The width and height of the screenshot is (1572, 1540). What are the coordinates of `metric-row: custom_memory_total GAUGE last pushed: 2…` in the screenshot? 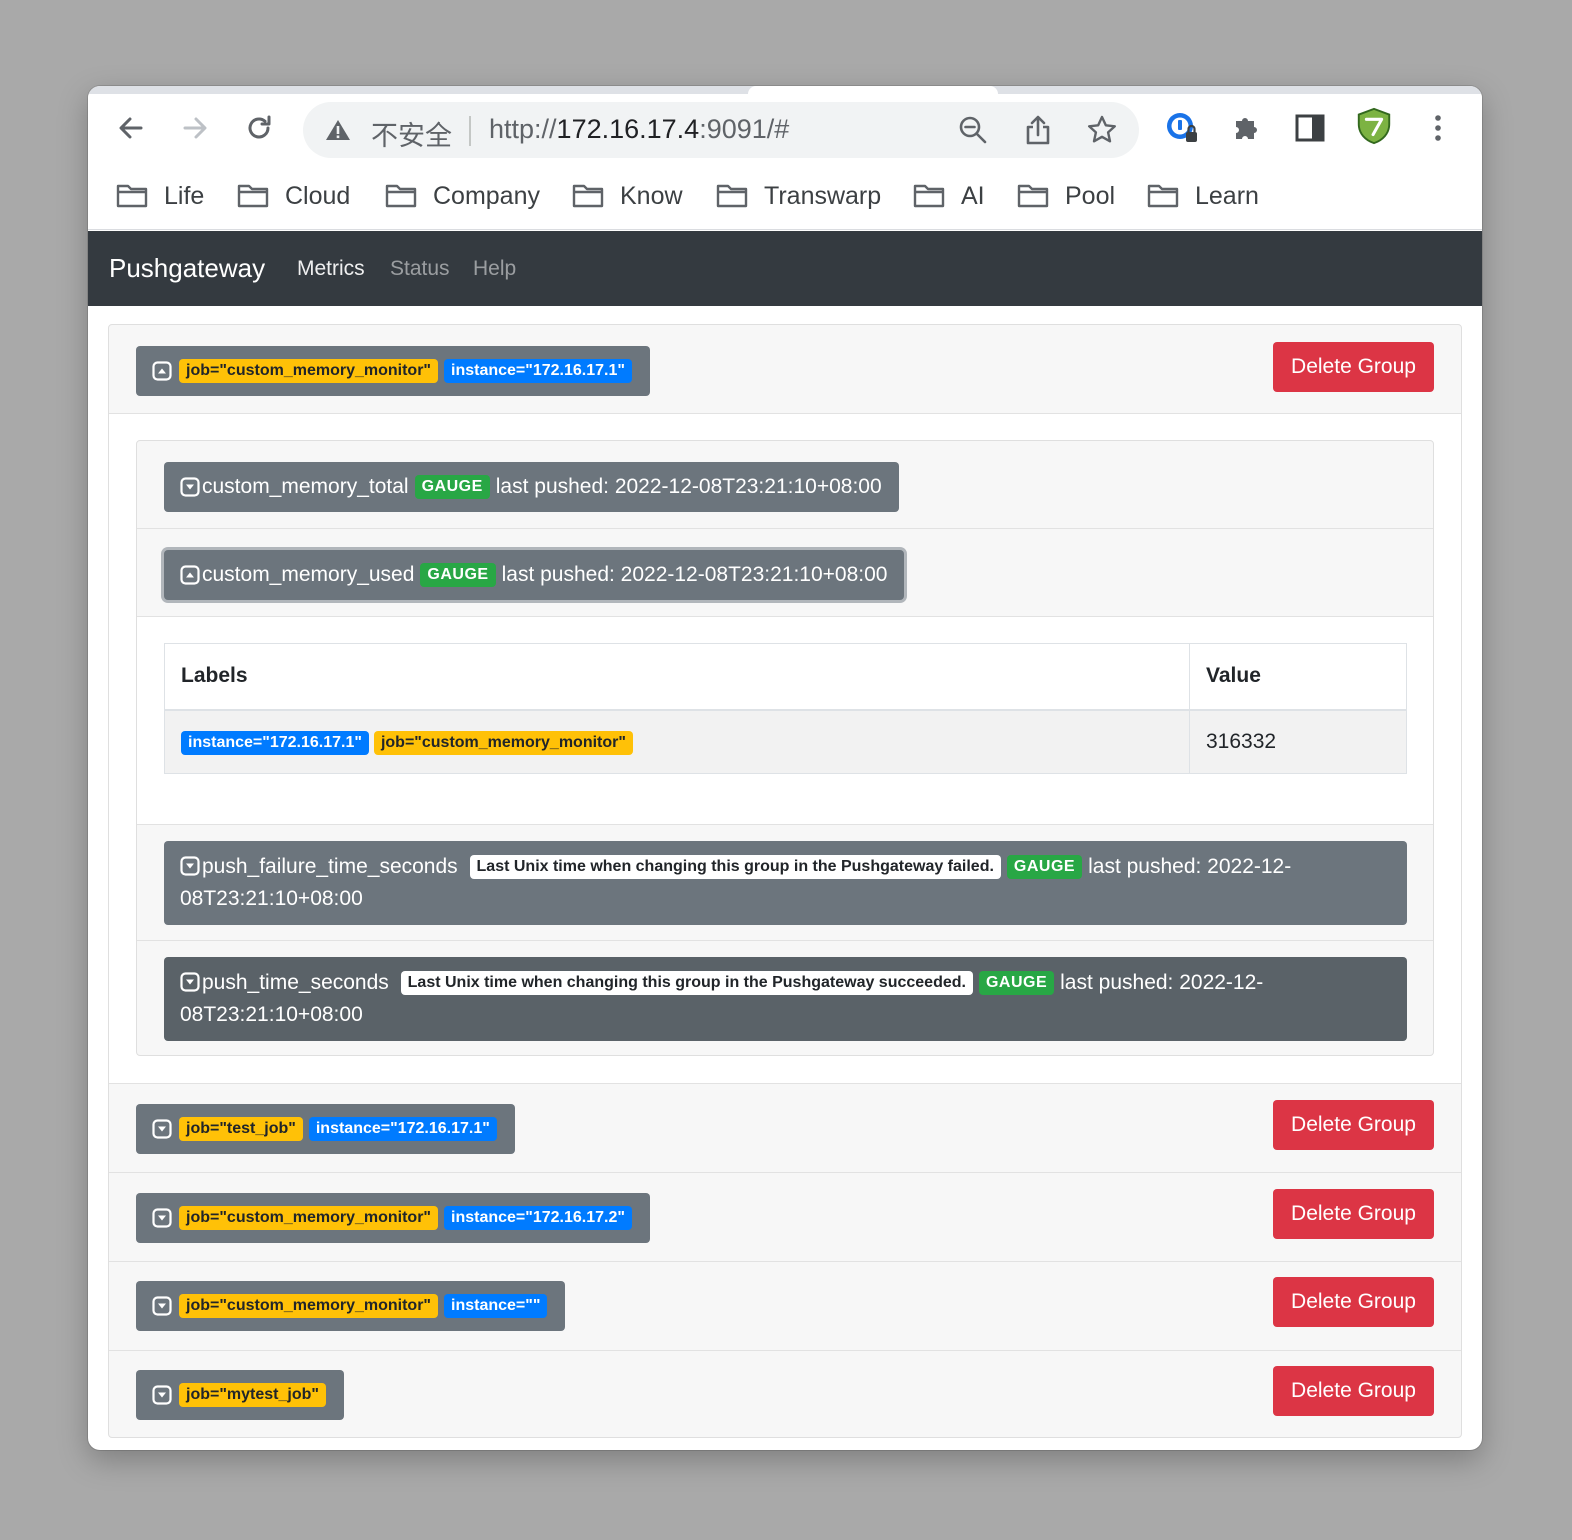 It's located at (785, 485).